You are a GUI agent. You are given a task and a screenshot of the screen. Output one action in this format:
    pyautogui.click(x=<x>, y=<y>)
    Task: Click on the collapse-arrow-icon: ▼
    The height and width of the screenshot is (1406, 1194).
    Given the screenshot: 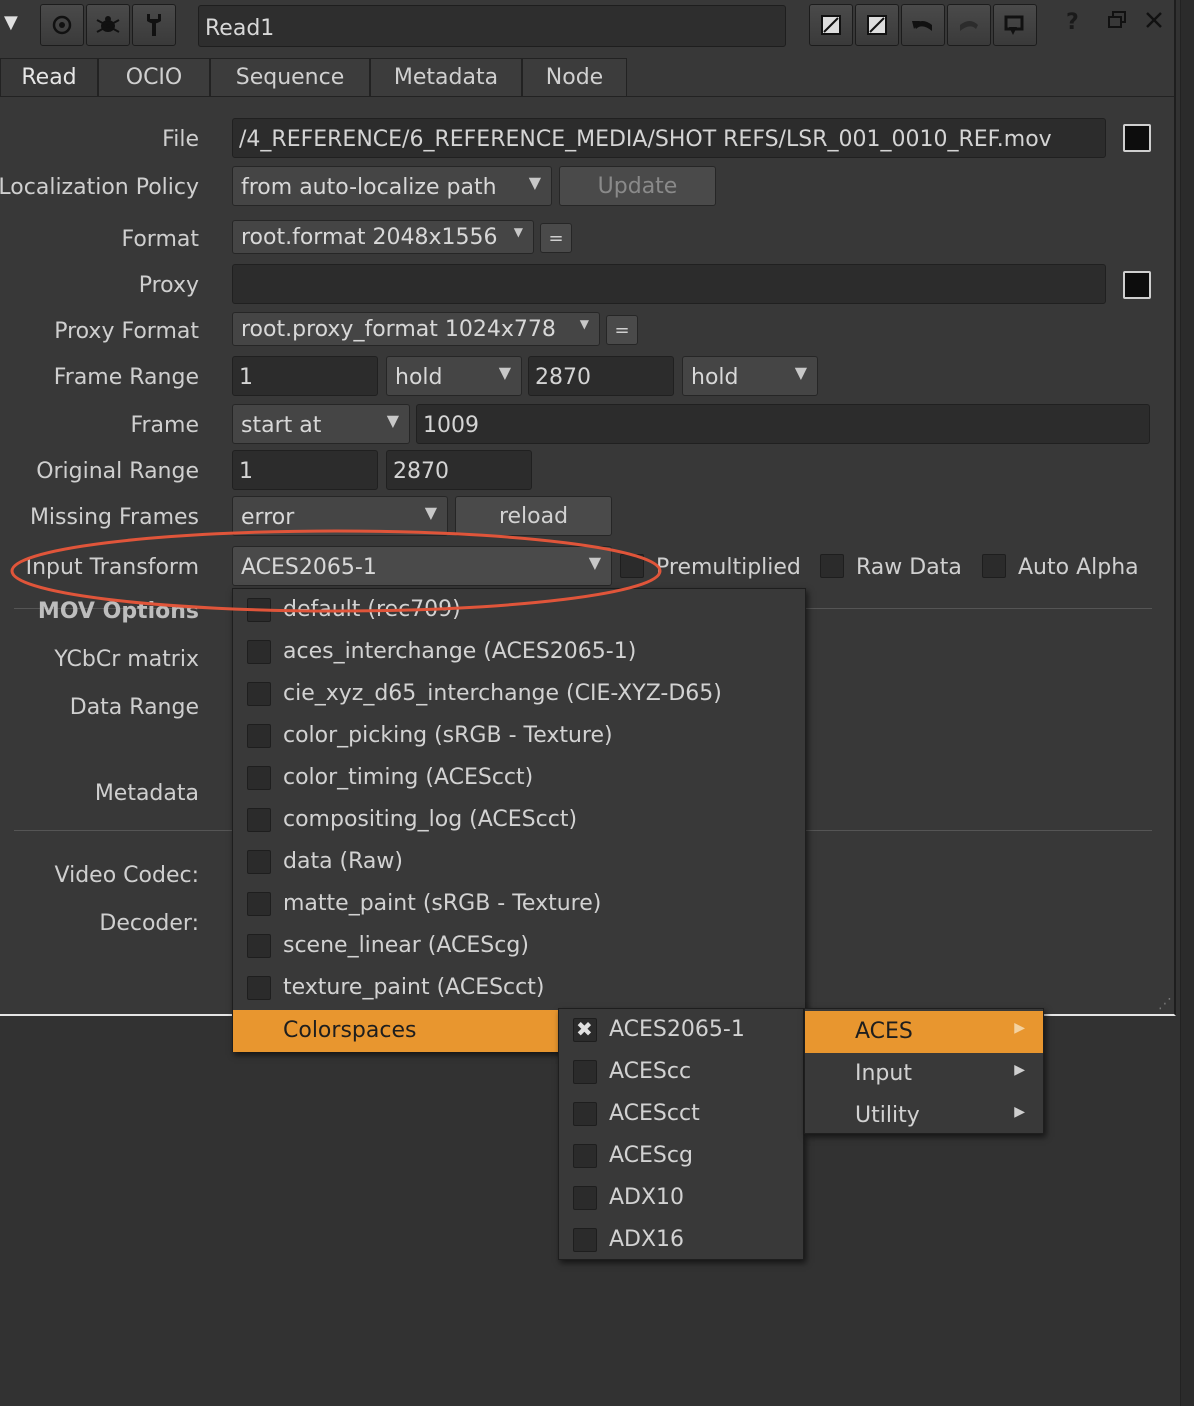 What is the action you would take?
    pyautogui.click(x=11, y=22)
    